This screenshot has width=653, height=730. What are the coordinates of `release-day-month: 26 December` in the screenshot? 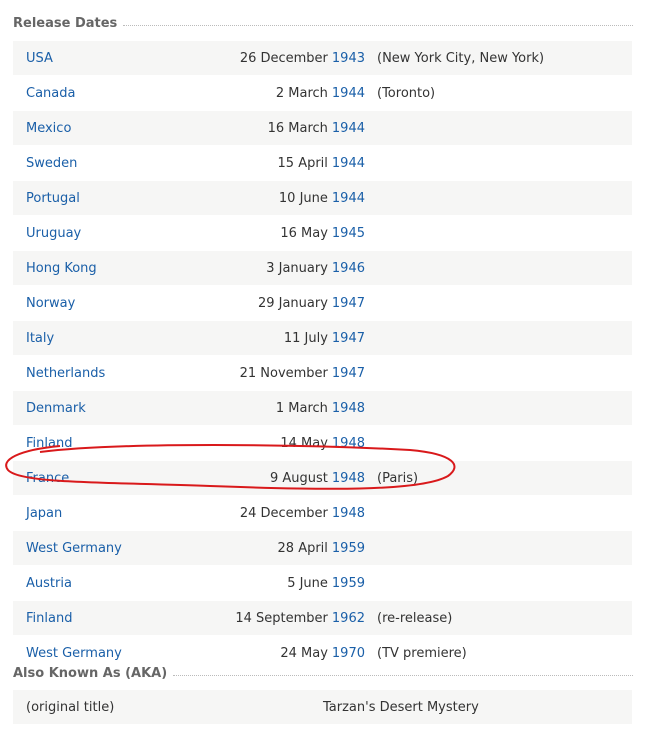 It's located at (283, 58).